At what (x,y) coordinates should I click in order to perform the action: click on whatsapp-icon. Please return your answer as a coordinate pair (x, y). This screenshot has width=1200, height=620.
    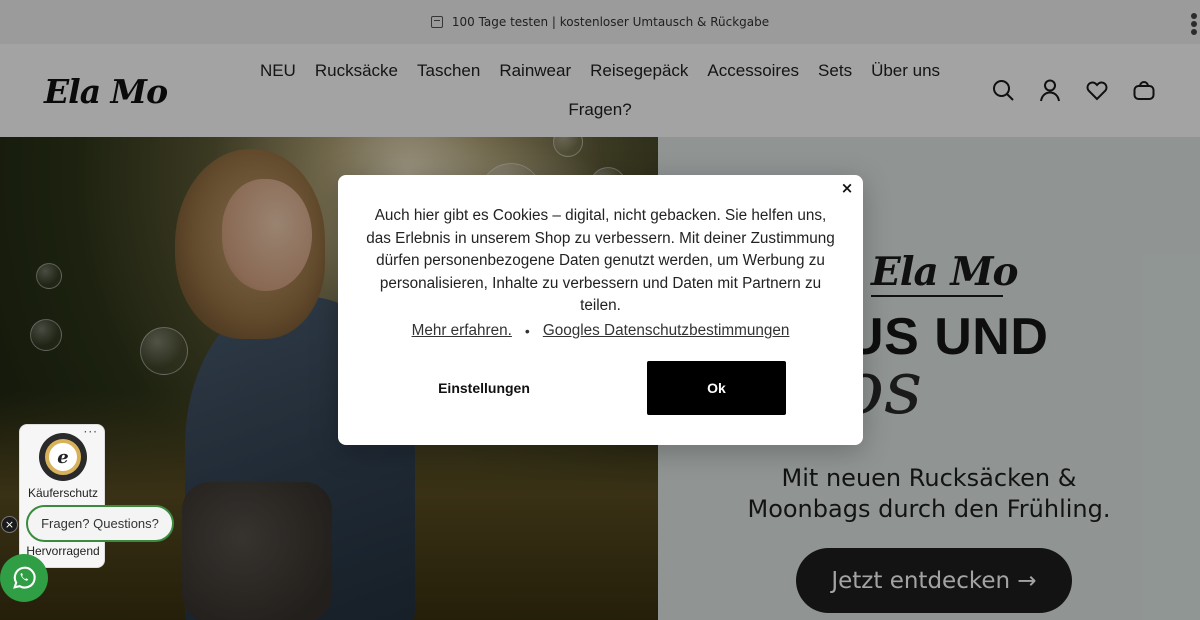
    Looking at the image, I should click on (24, 577).